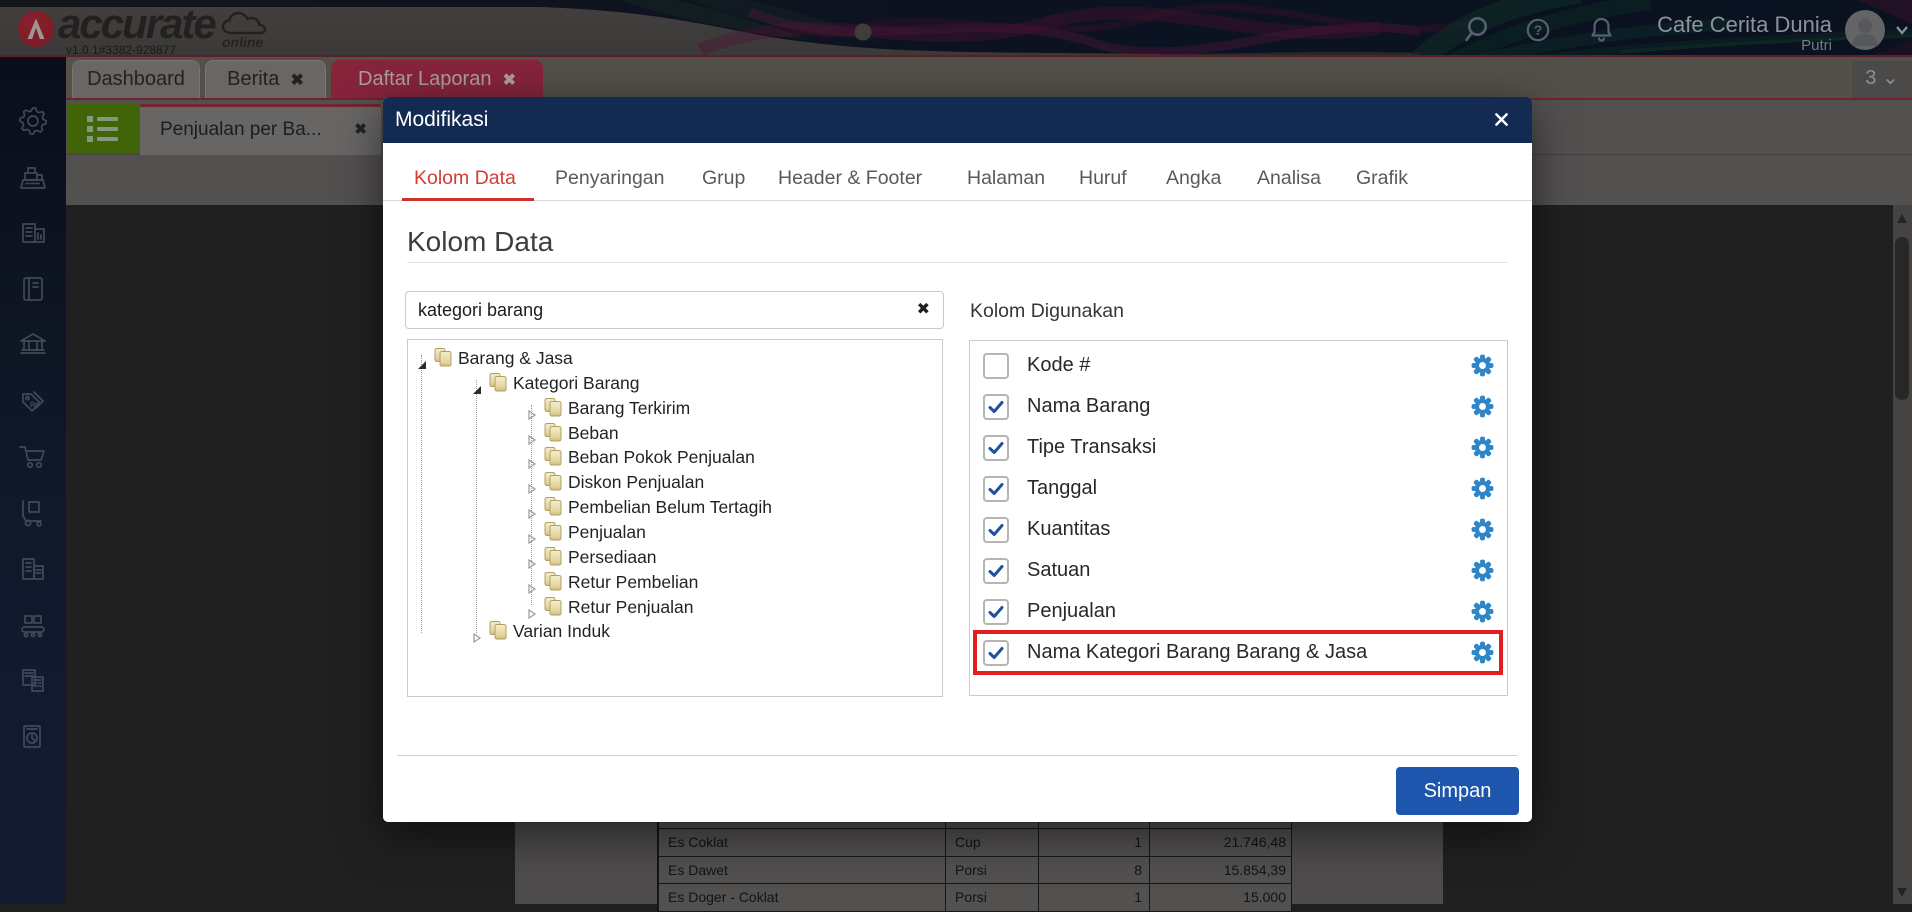 The width and height of the screenshot is (1912, 912). Describe the element at coordinates (34, 405) in the screenshot. I see `svg-text: Rp` at that location.